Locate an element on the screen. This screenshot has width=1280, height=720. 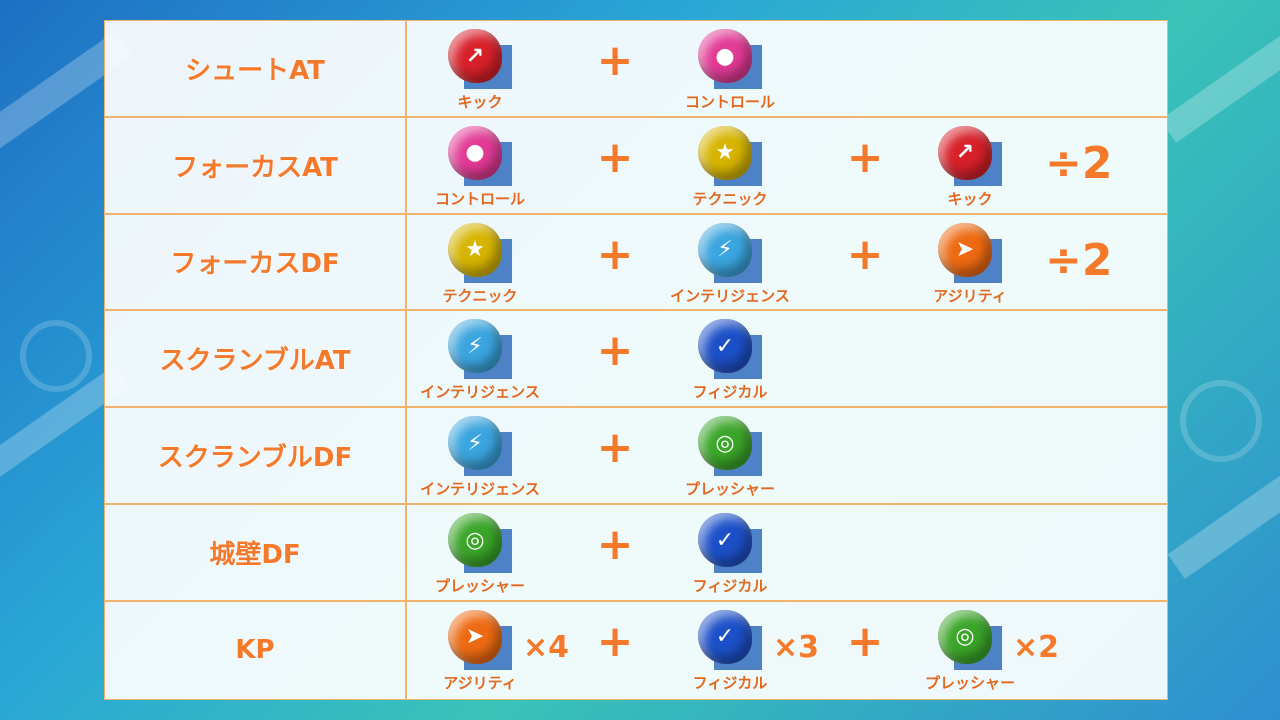
row-label: スクランブルDF is located at coordinates (255, 458).